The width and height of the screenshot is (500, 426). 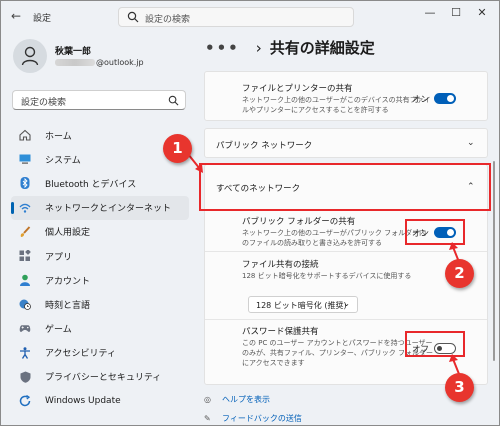 What do you see at coordinates (25, 329) in the screenshot?
I see `gamepad-icon` at bounding box center [25, 329].